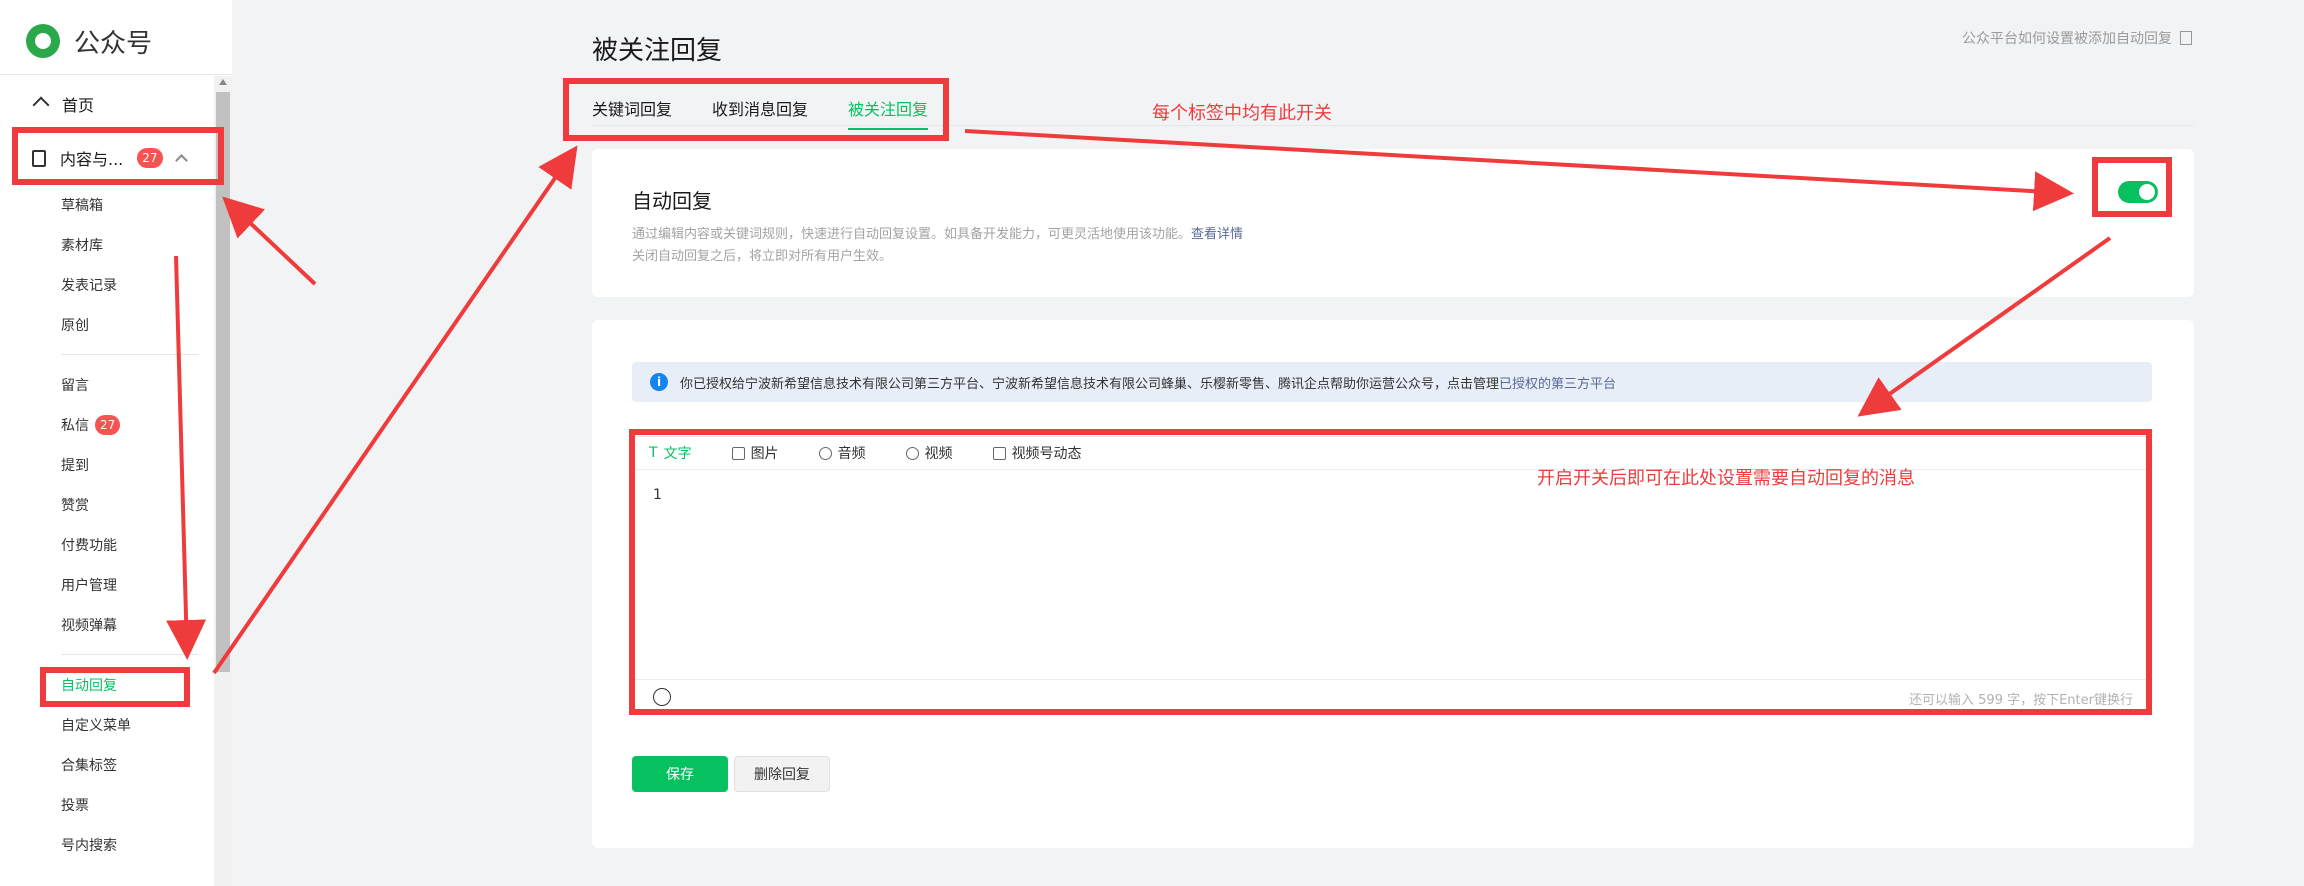  I want to click on annotation-editor-note: 开启开关后即可在此处设置需要自动回复的消息, so click(1726, 478).